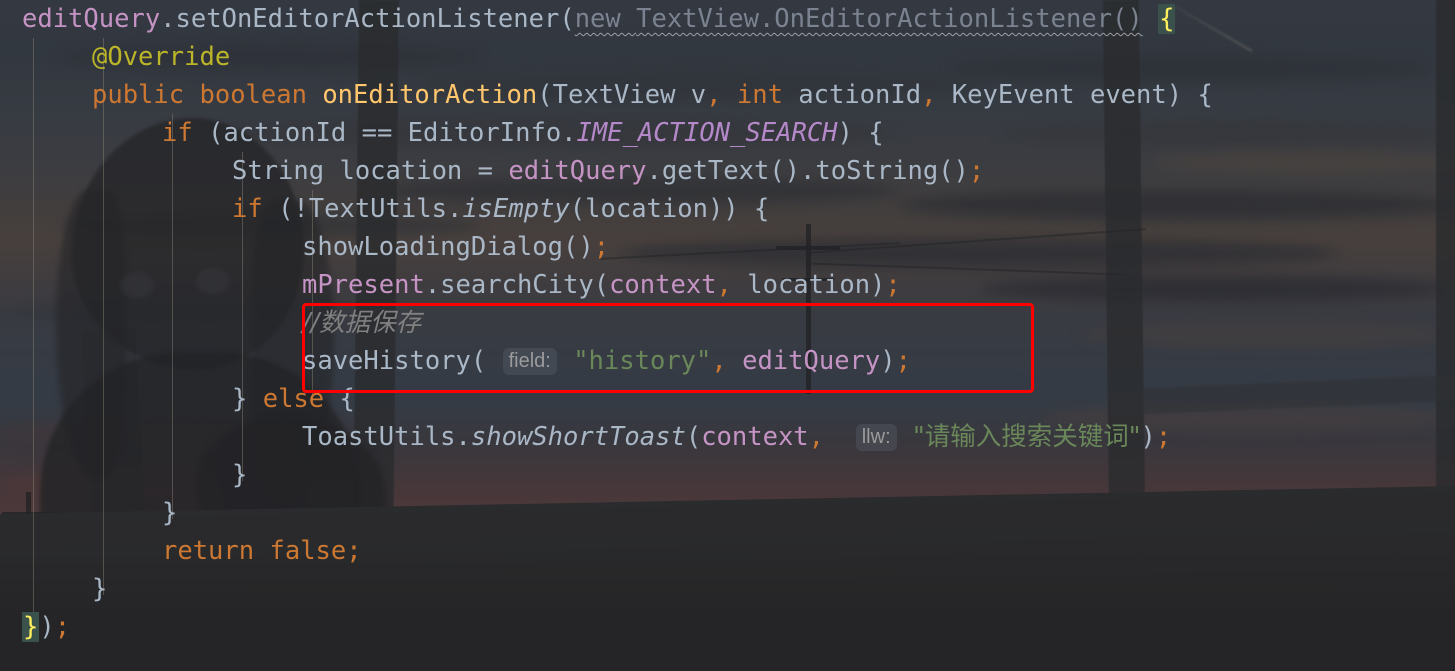 Image resolution: width=1455 pixels, height=671 pixels. I want to click on code-token: public, so click(138, 95).